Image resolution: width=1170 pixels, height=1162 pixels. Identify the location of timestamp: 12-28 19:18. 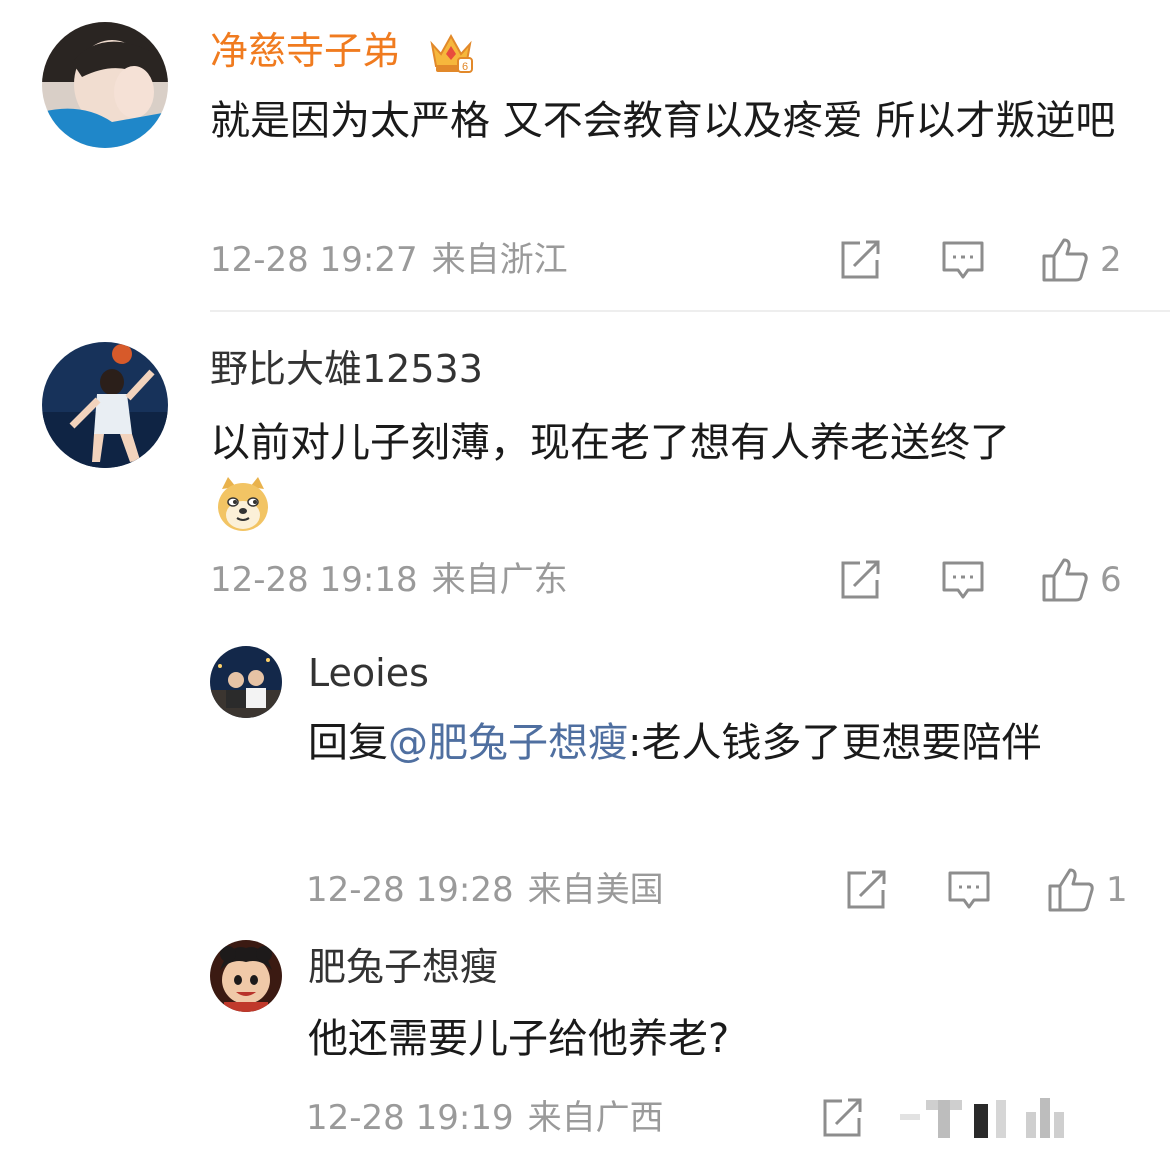
(314, 580).